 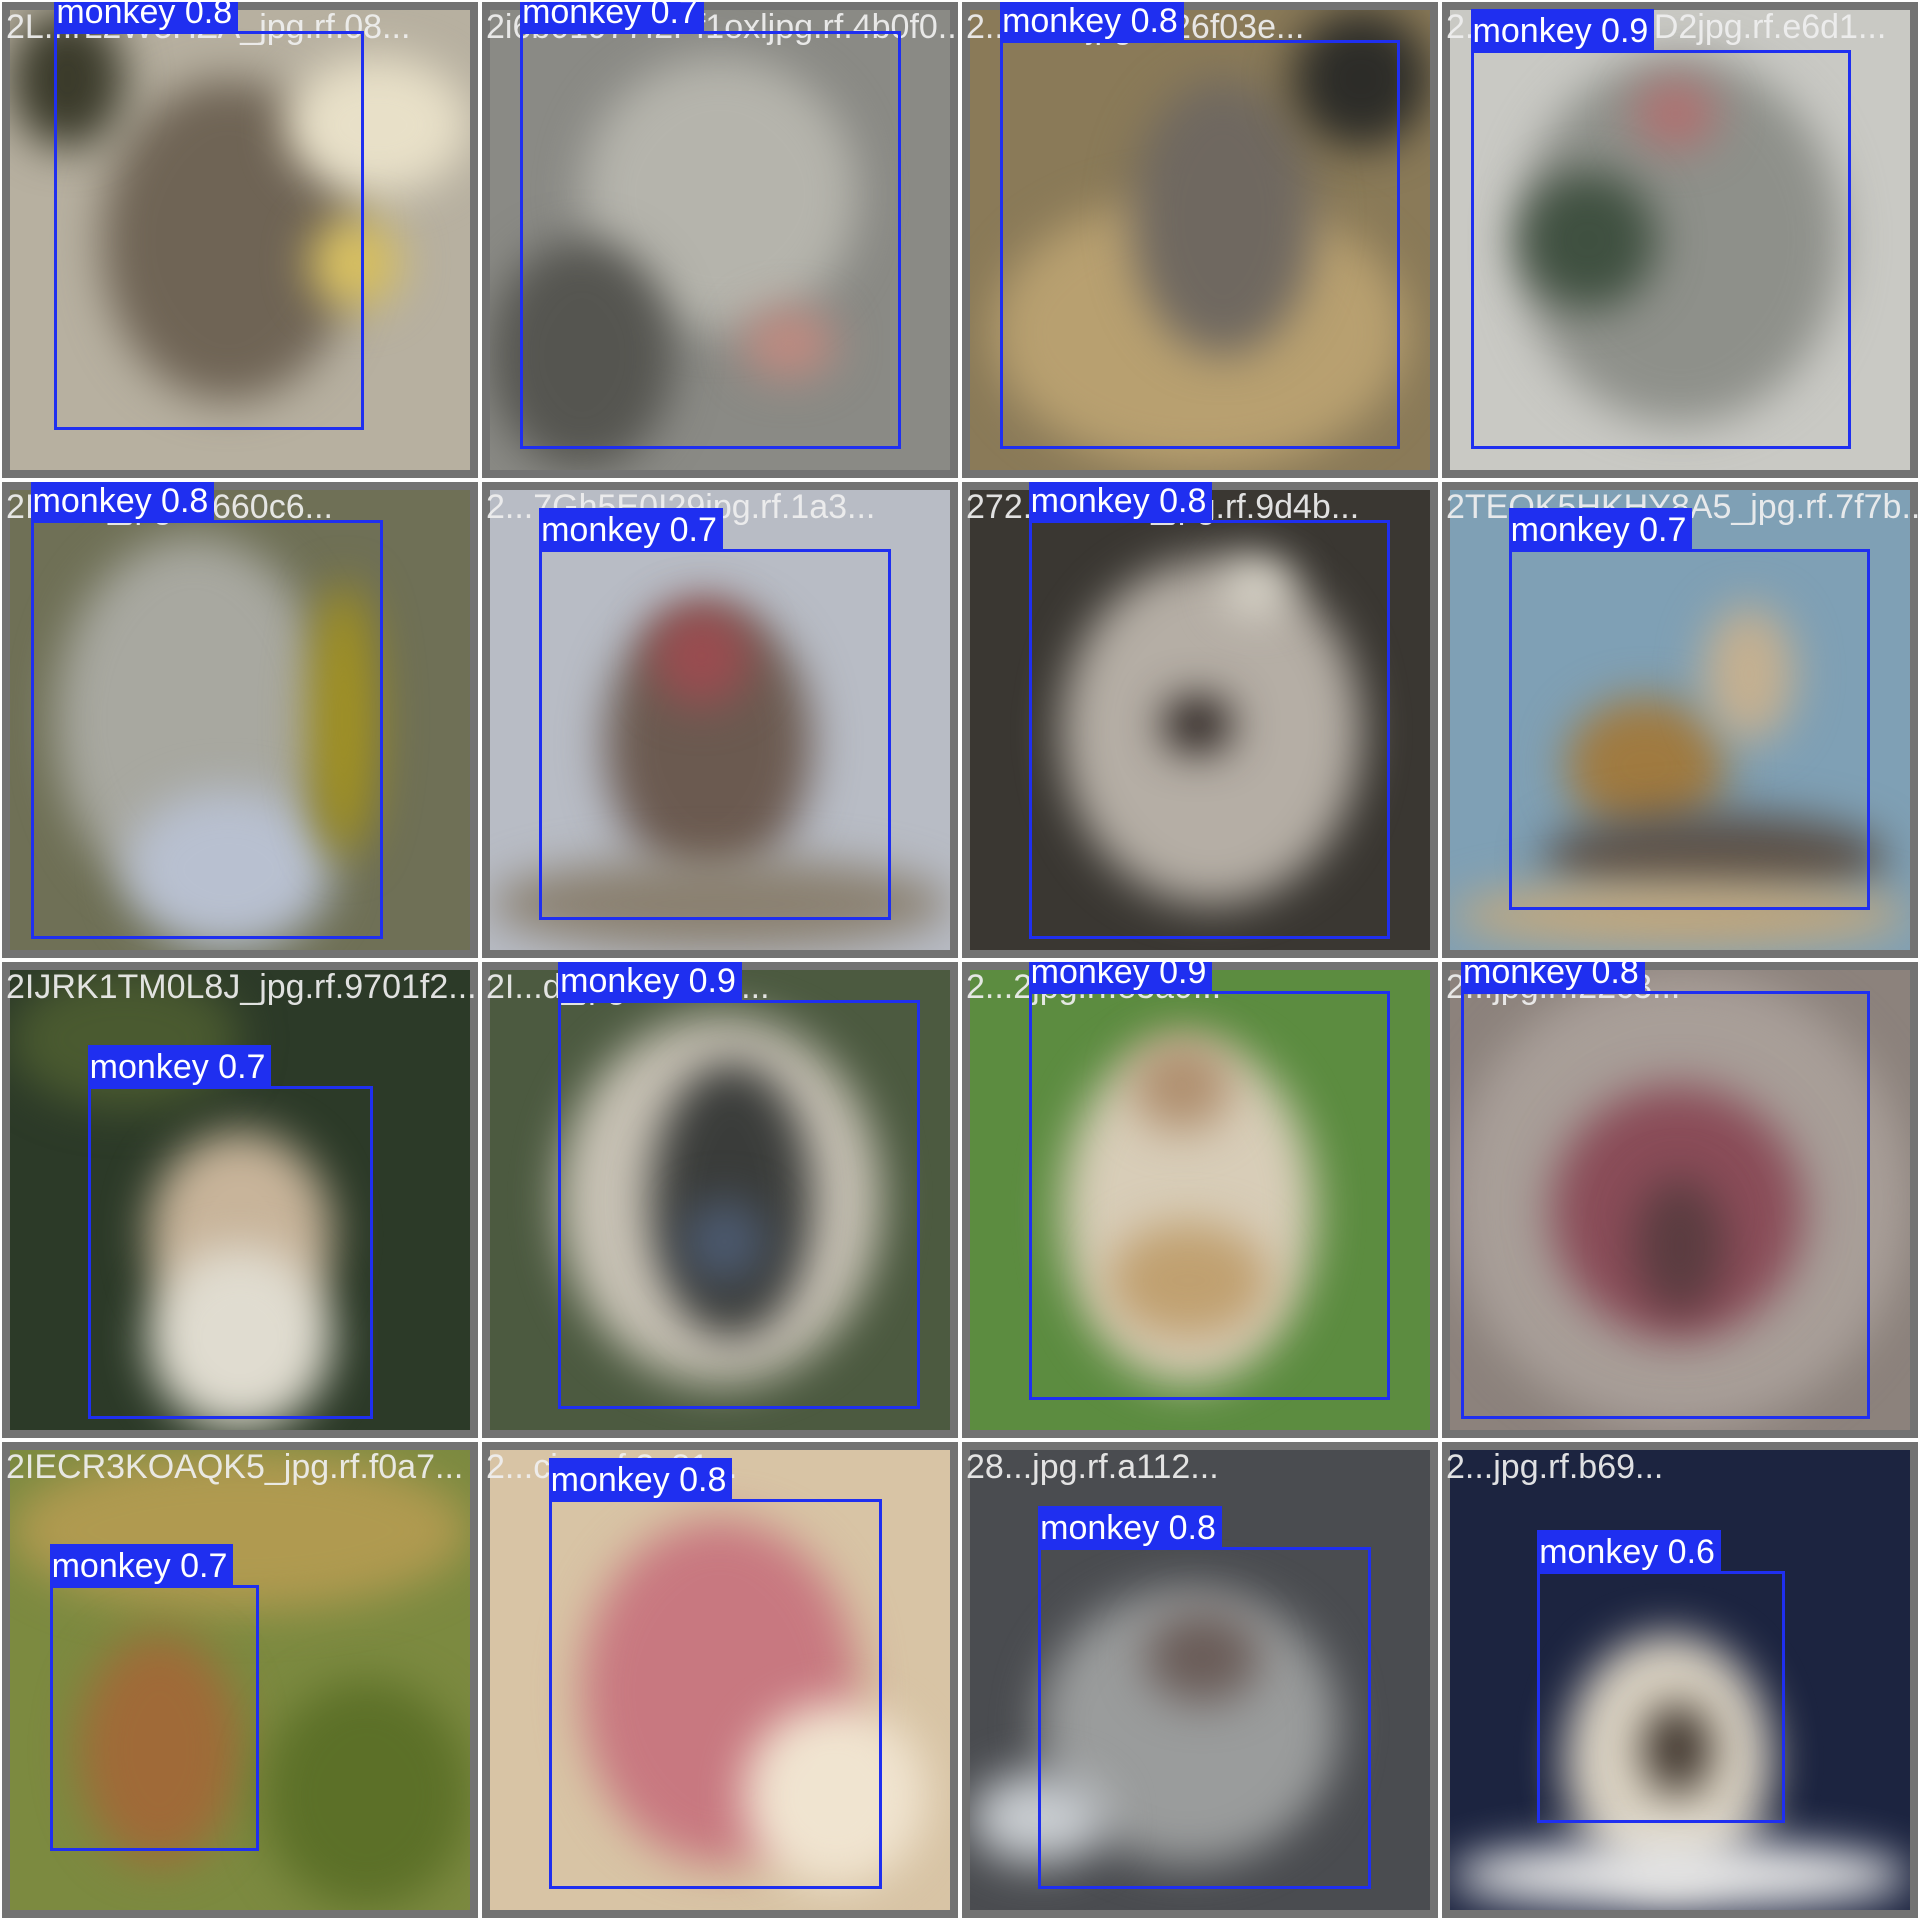 I want to click on image-tile: 2...jpg.rf.b69... monkey 0.6, so click(x=1680, y=1680).